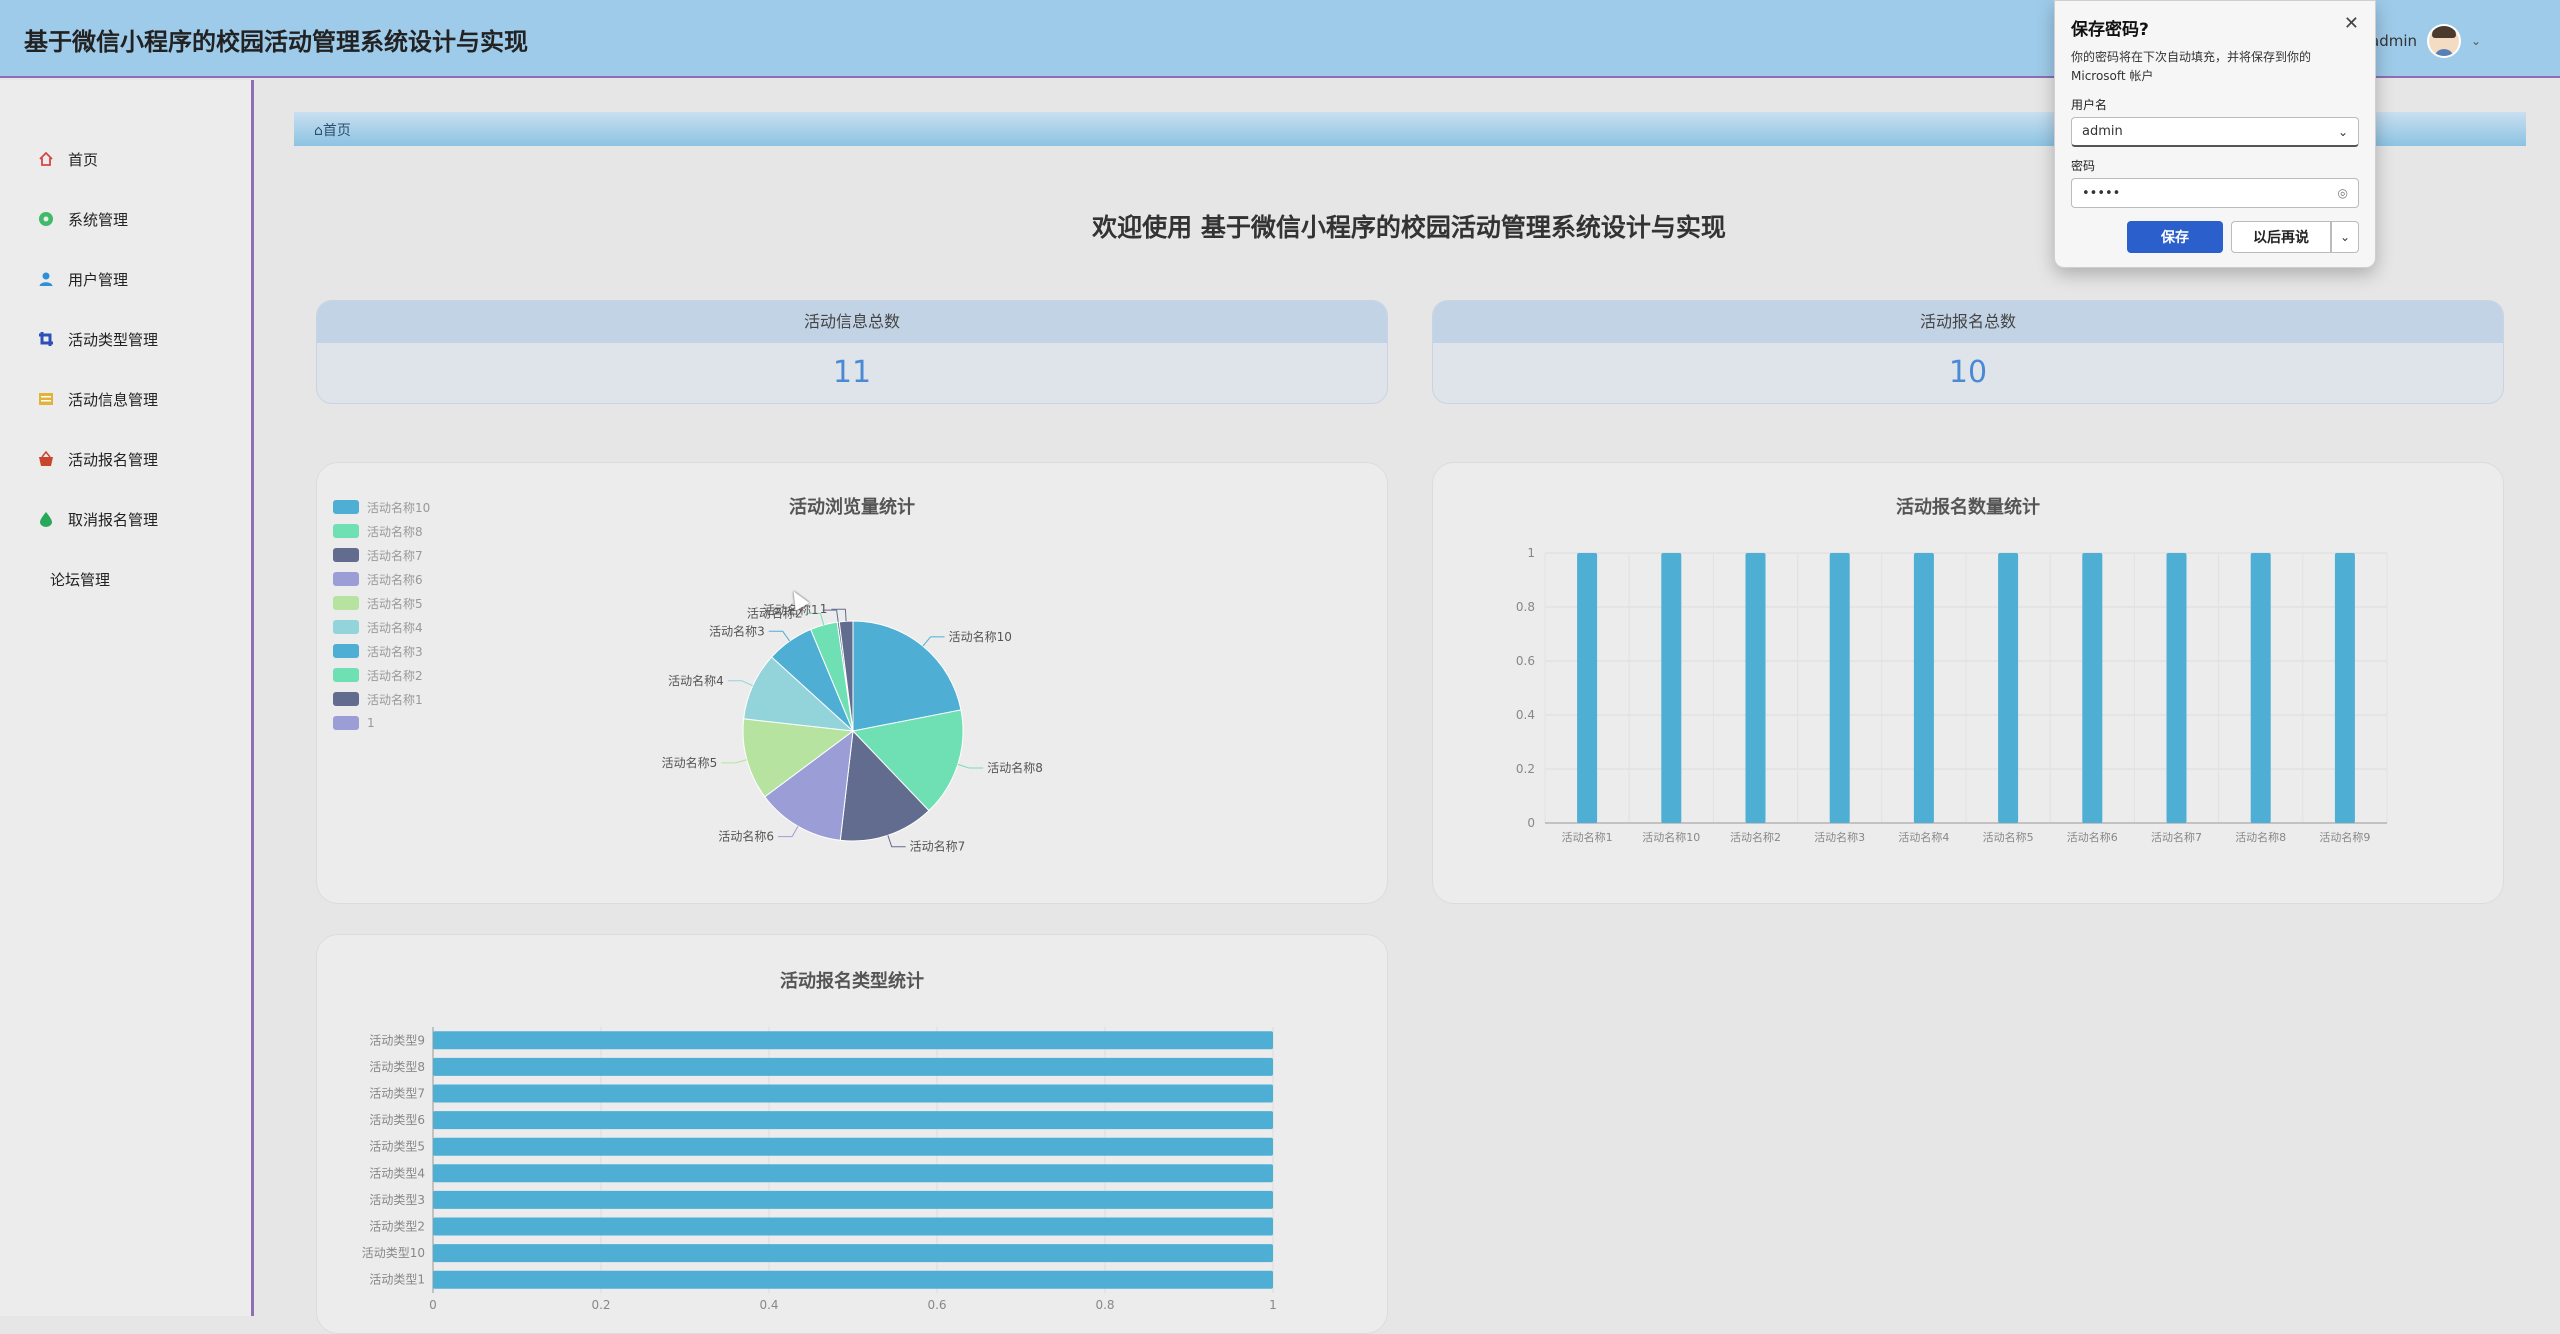 The image size is (2560, 1334). I want to click on pie-slice-label: 活动名称7, so click(938, 846).